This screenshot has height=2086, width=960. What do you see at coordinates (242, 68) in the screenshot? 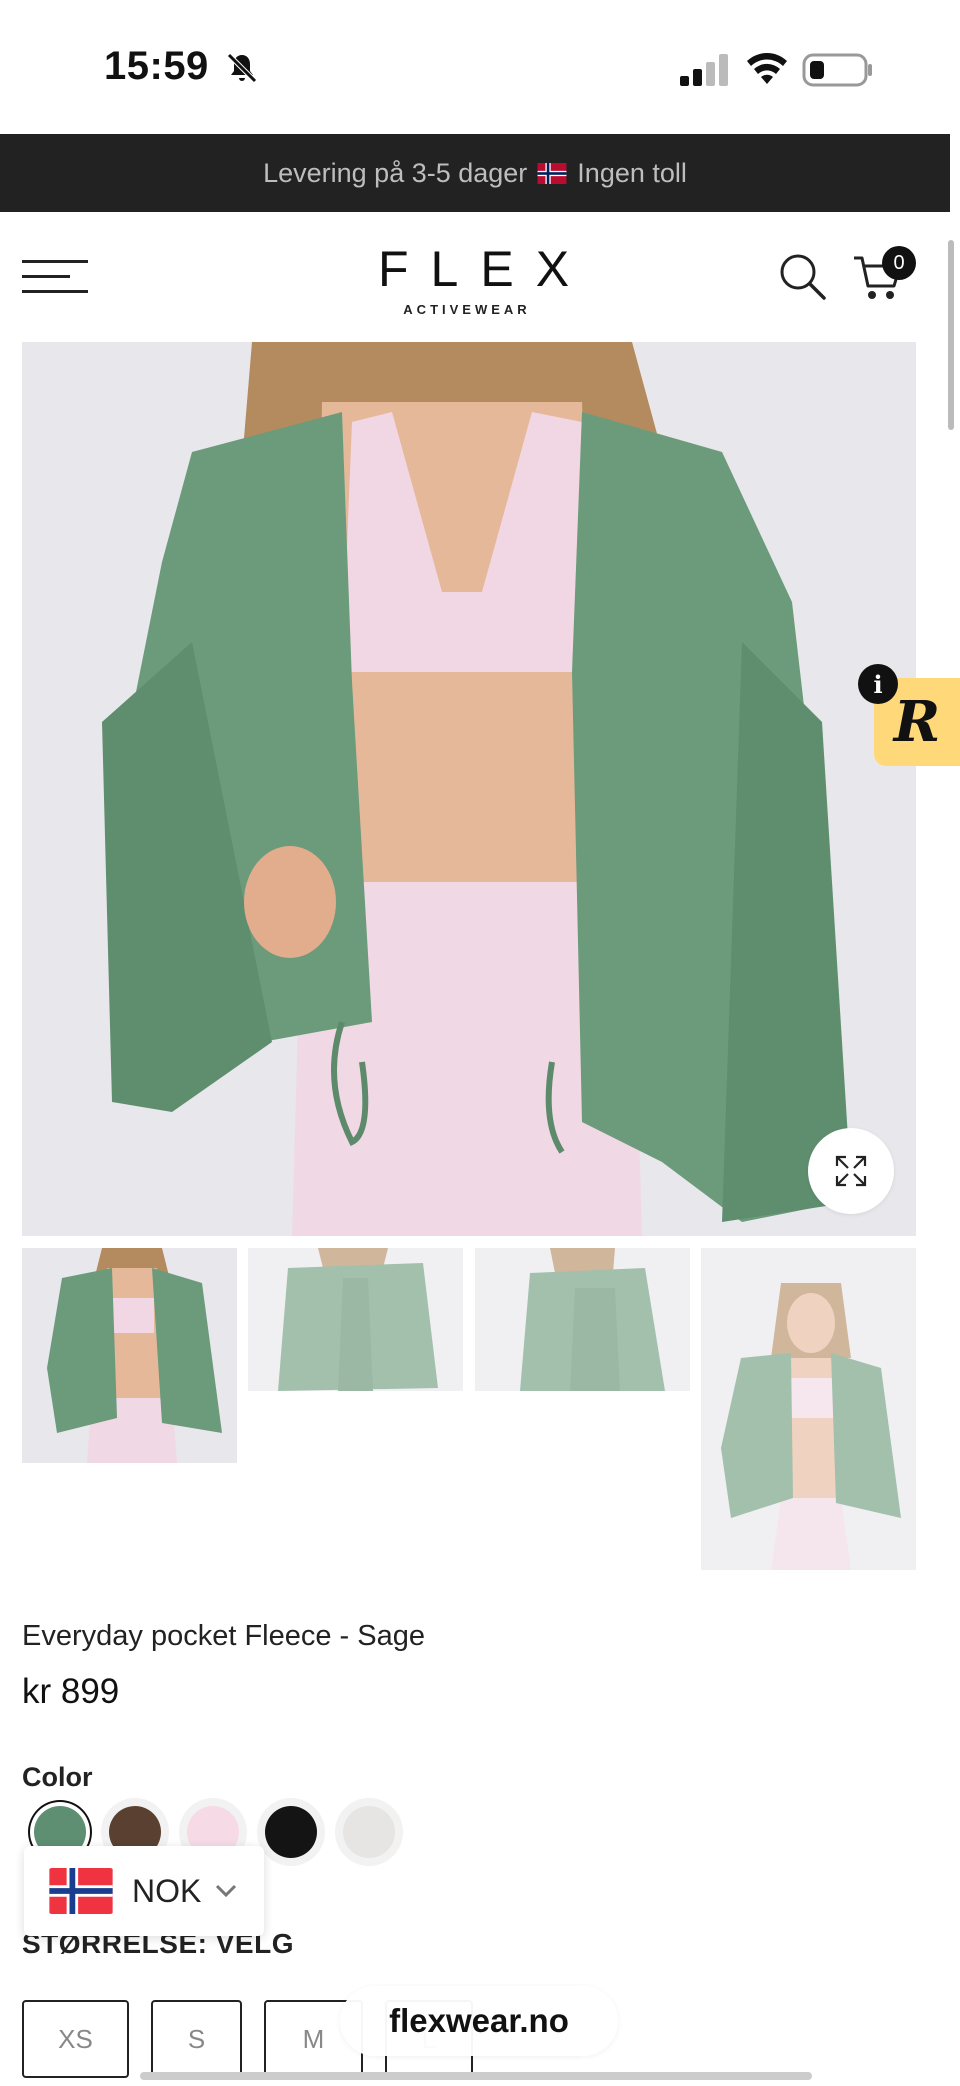
I see `bell-muted-icon` at bounding box center [242, 68].